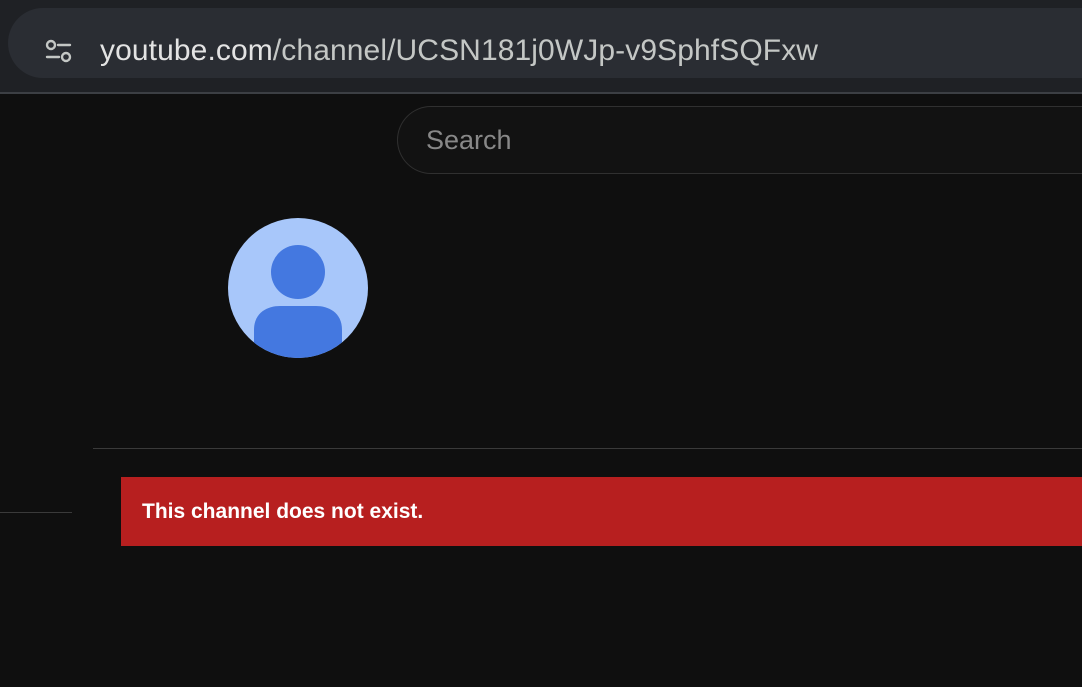  I want to click on default-person-avatar-icon, so click(298, 301).